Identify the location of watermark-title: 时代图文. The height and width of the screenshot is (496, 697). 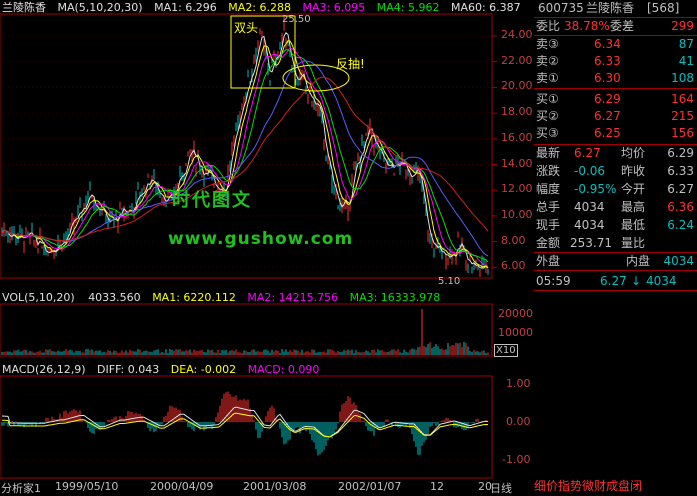
(212, 200).